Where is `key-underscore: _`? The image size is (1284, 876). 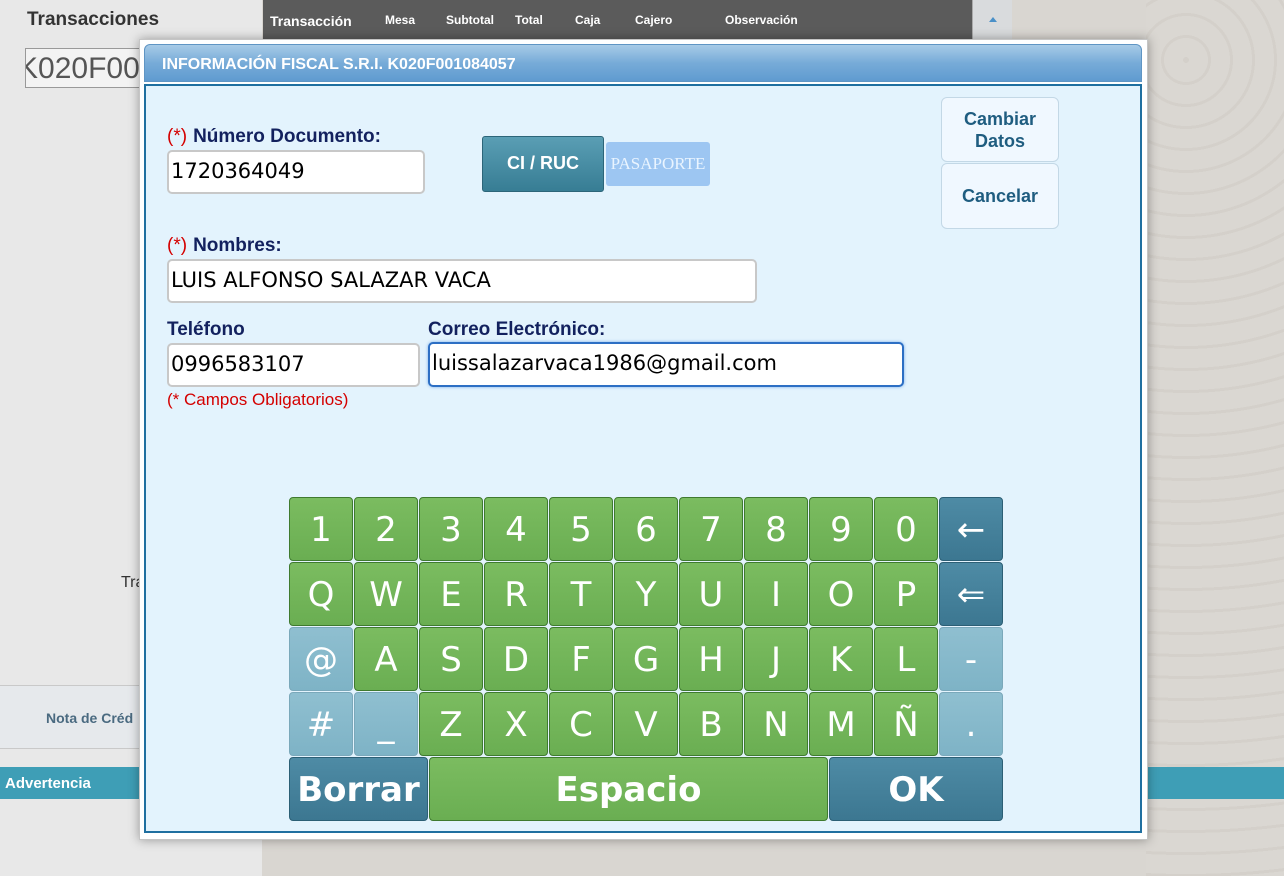 key-underscore: _ is located at coordinates (386, 724).